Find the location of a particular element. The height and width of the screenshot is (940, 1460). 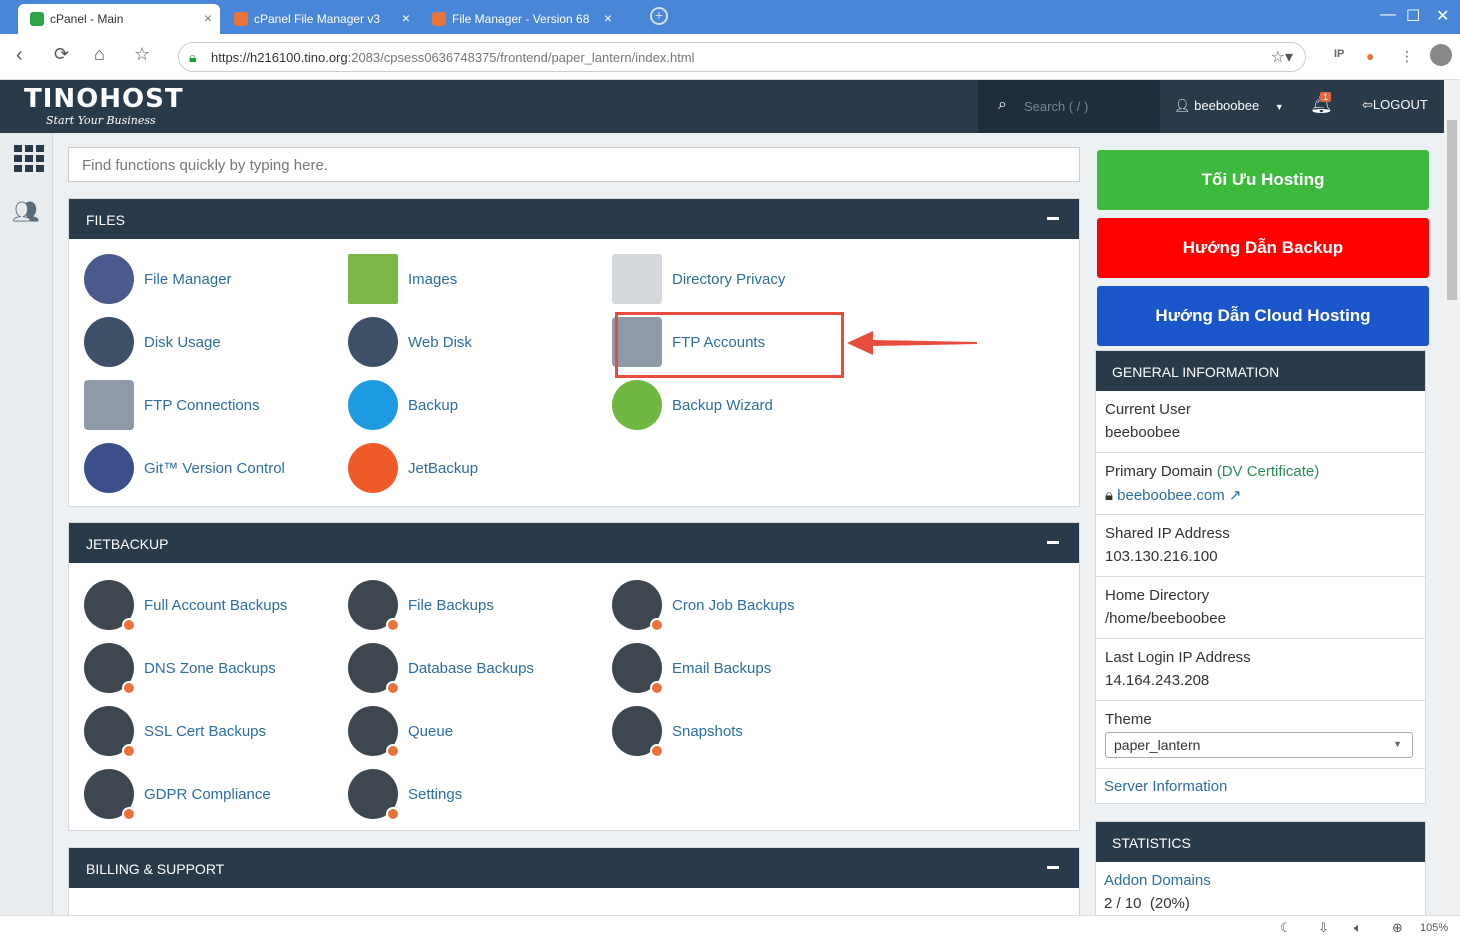

cpanel-favicon-icon is located at coordinates (439, 19).